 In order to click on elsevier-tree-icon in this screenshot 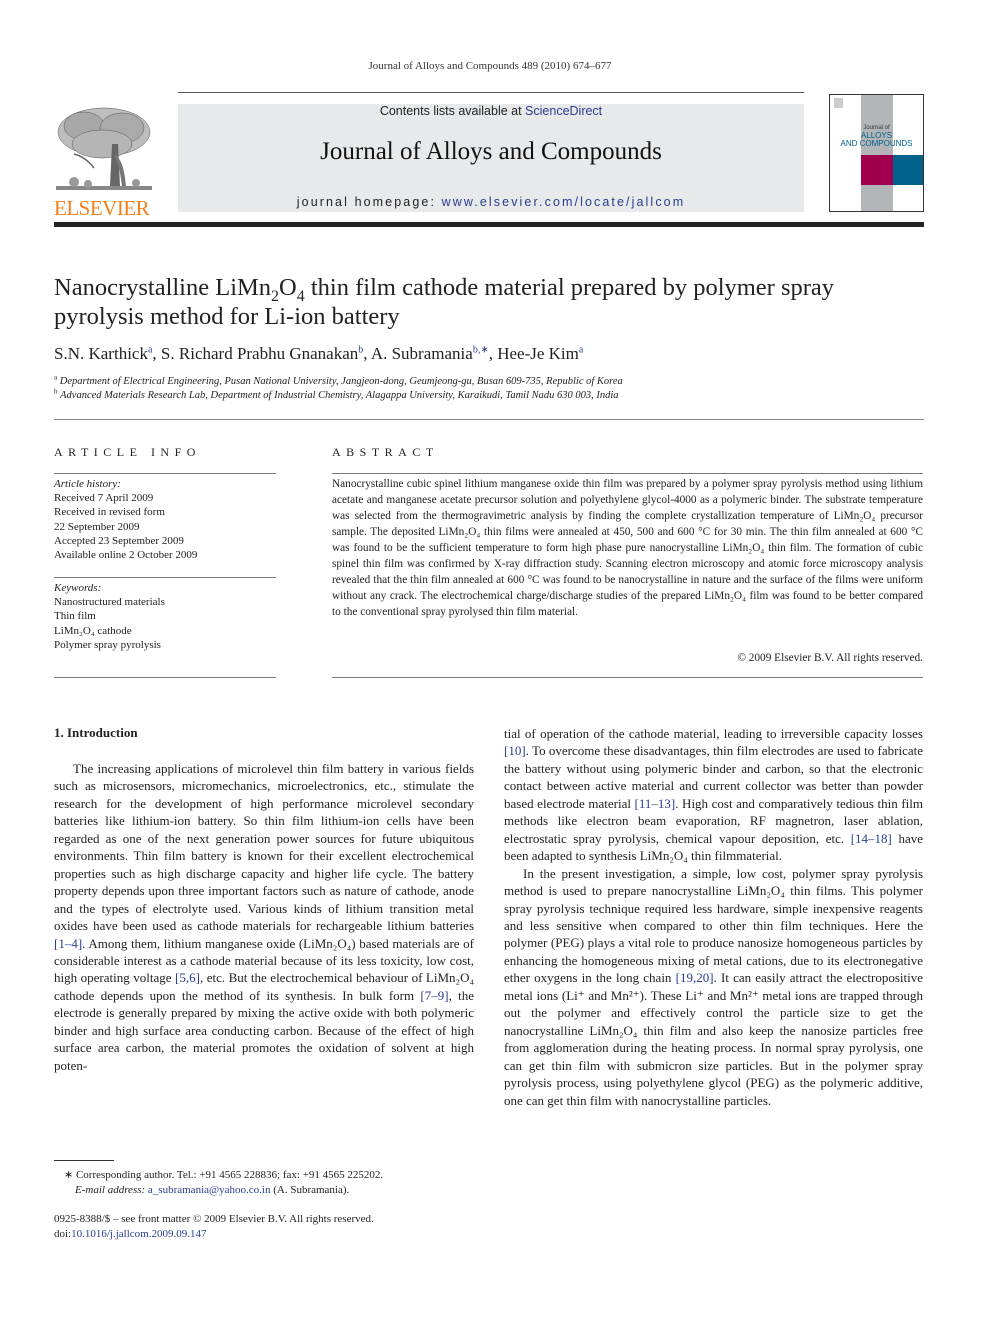, I will do `click(104, 148)`.